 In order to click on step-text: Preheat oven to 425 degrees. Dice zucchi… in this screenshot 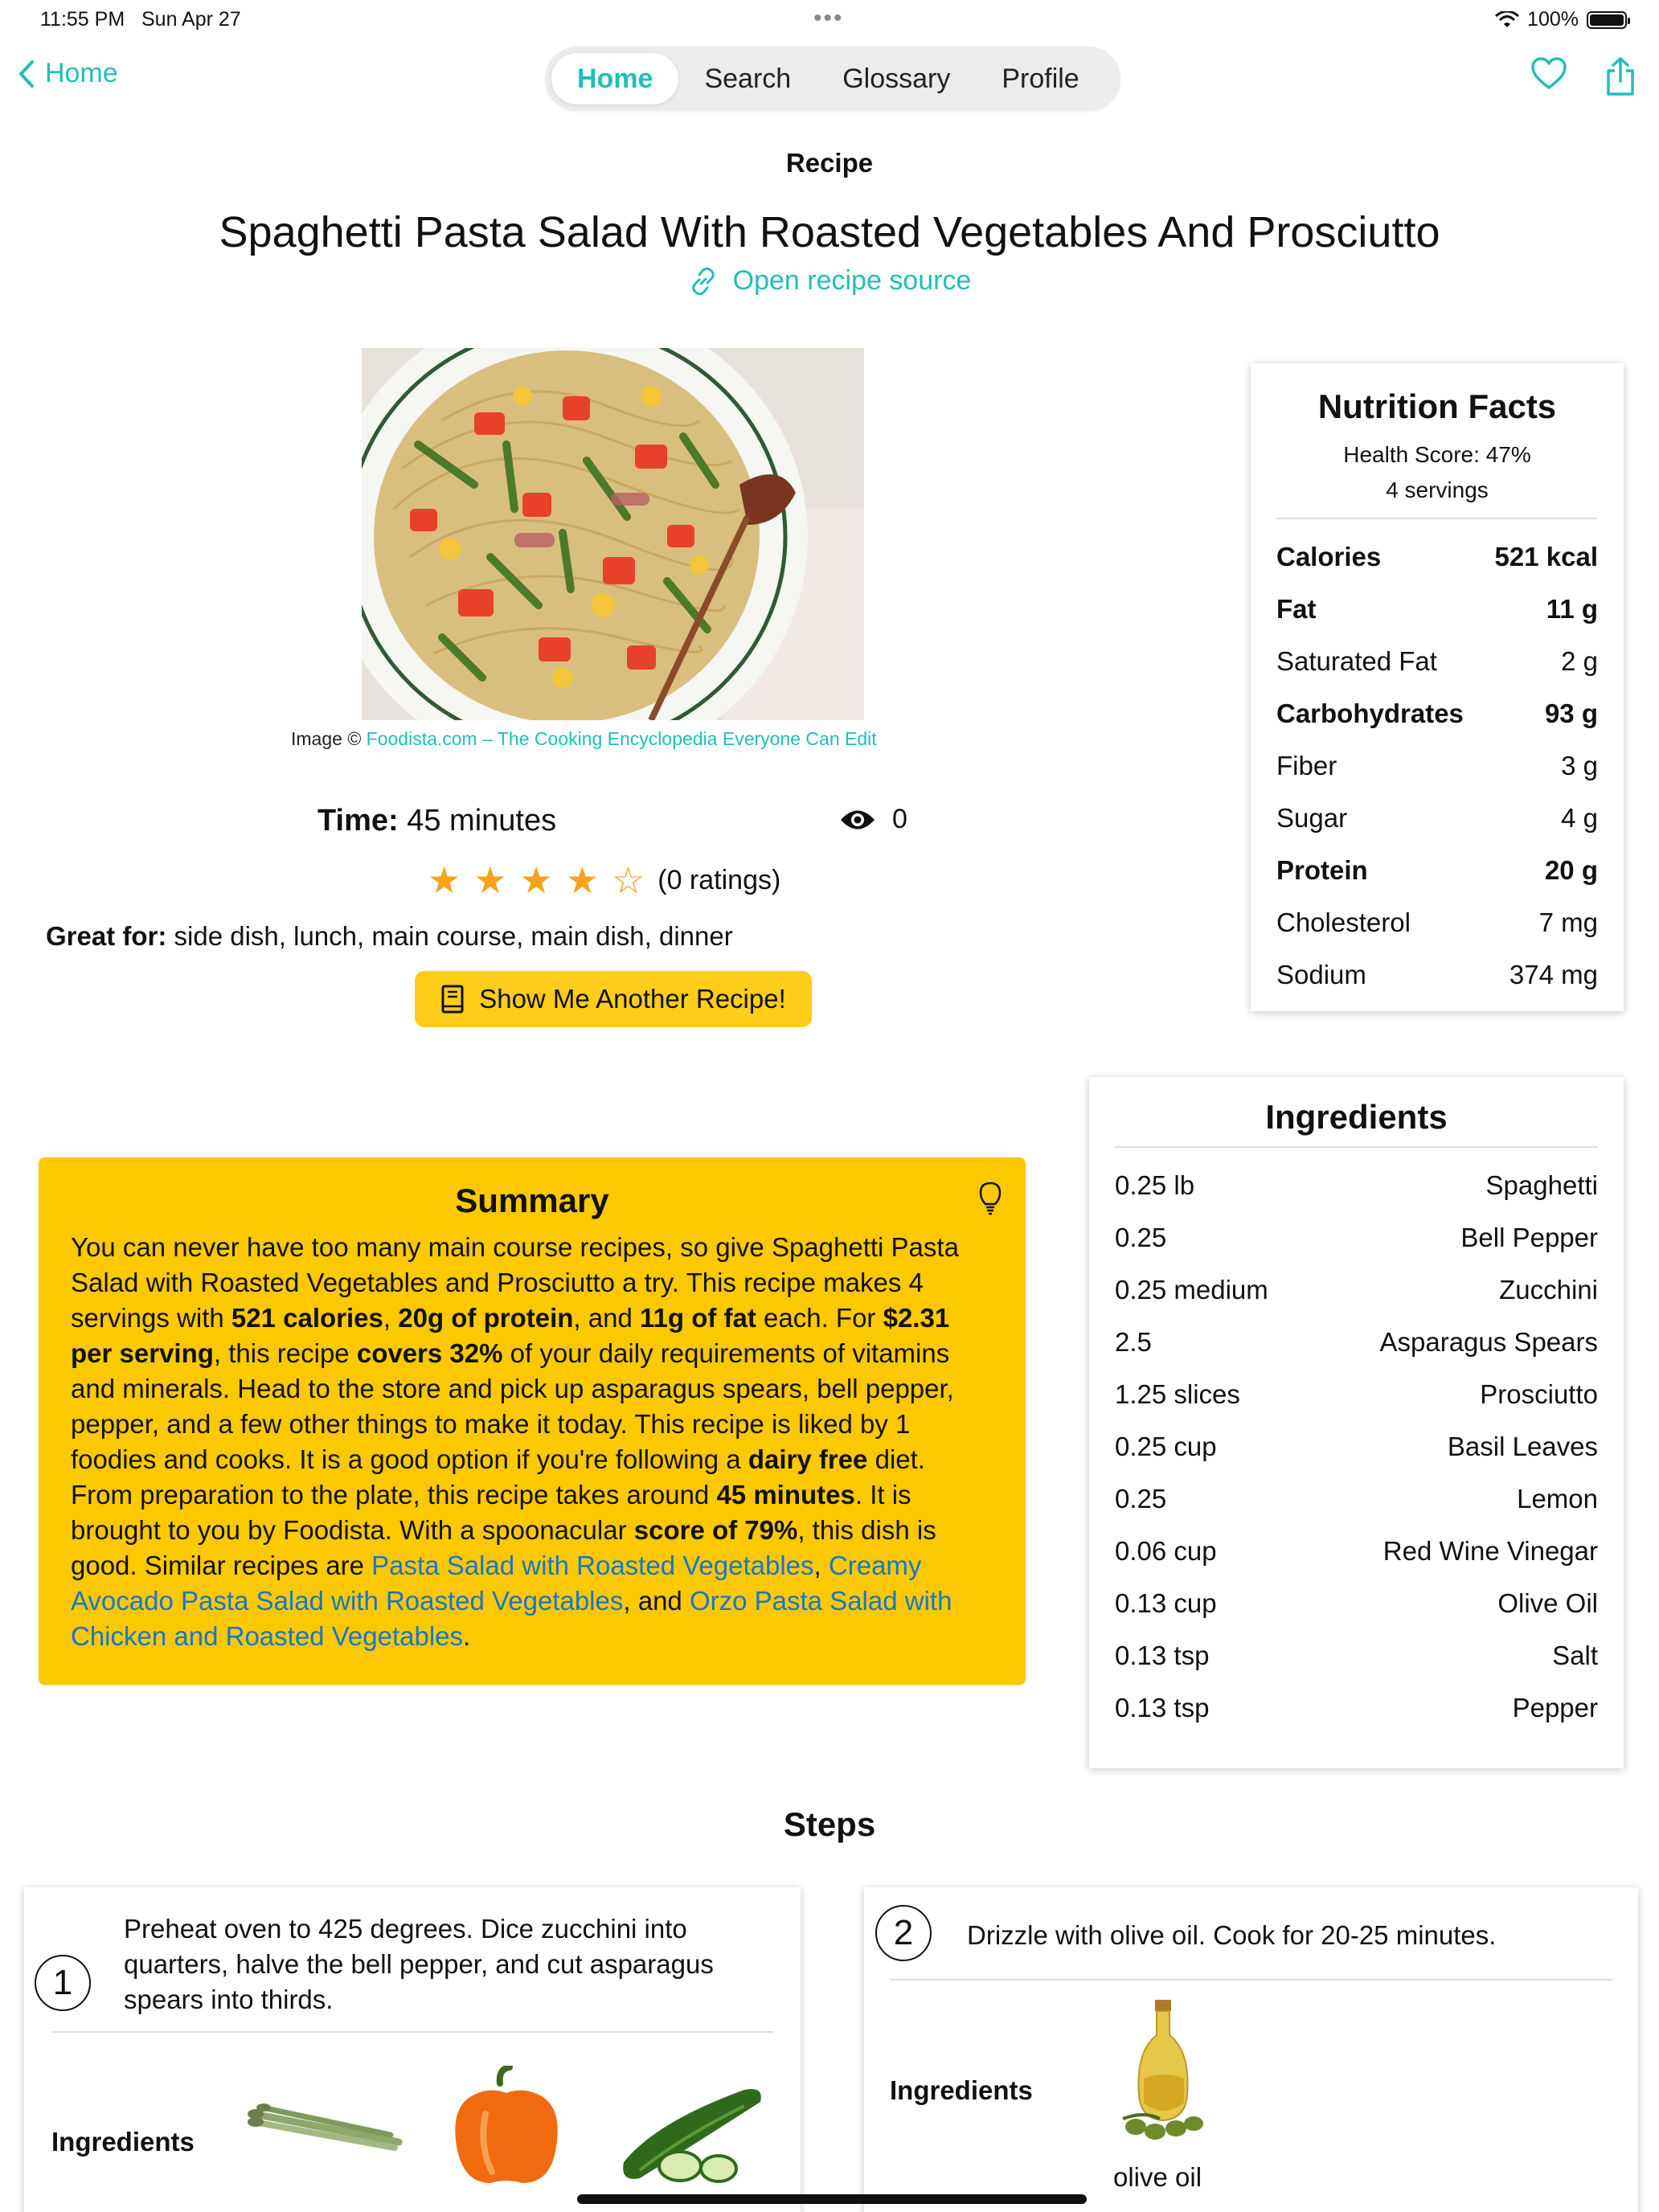, I will do `click(419, 1964)`.